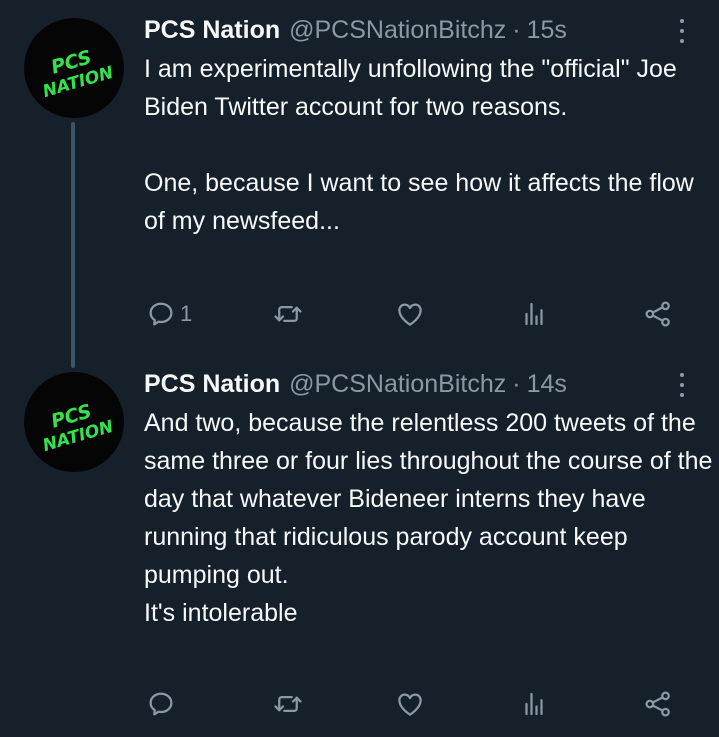  I want to click on reply-count: 1, so click(186, 313).